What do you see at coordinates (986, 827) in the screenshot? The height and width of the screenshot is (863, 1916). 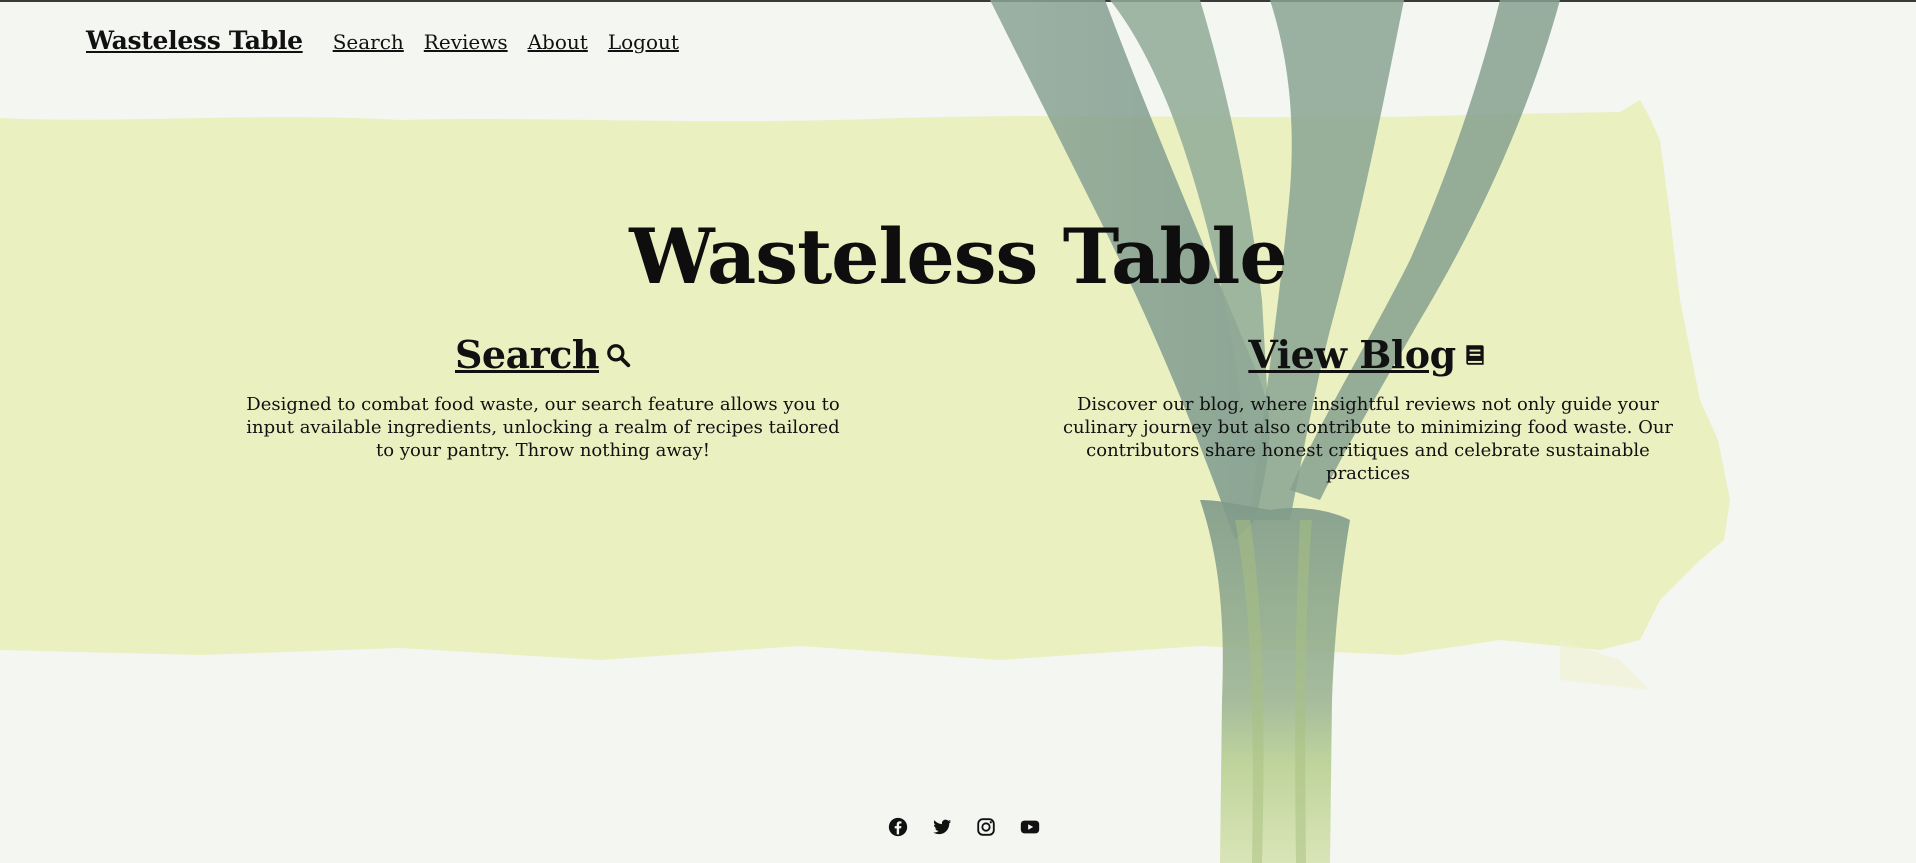 I see `instagram-icon` at bounding box center [986, 827].